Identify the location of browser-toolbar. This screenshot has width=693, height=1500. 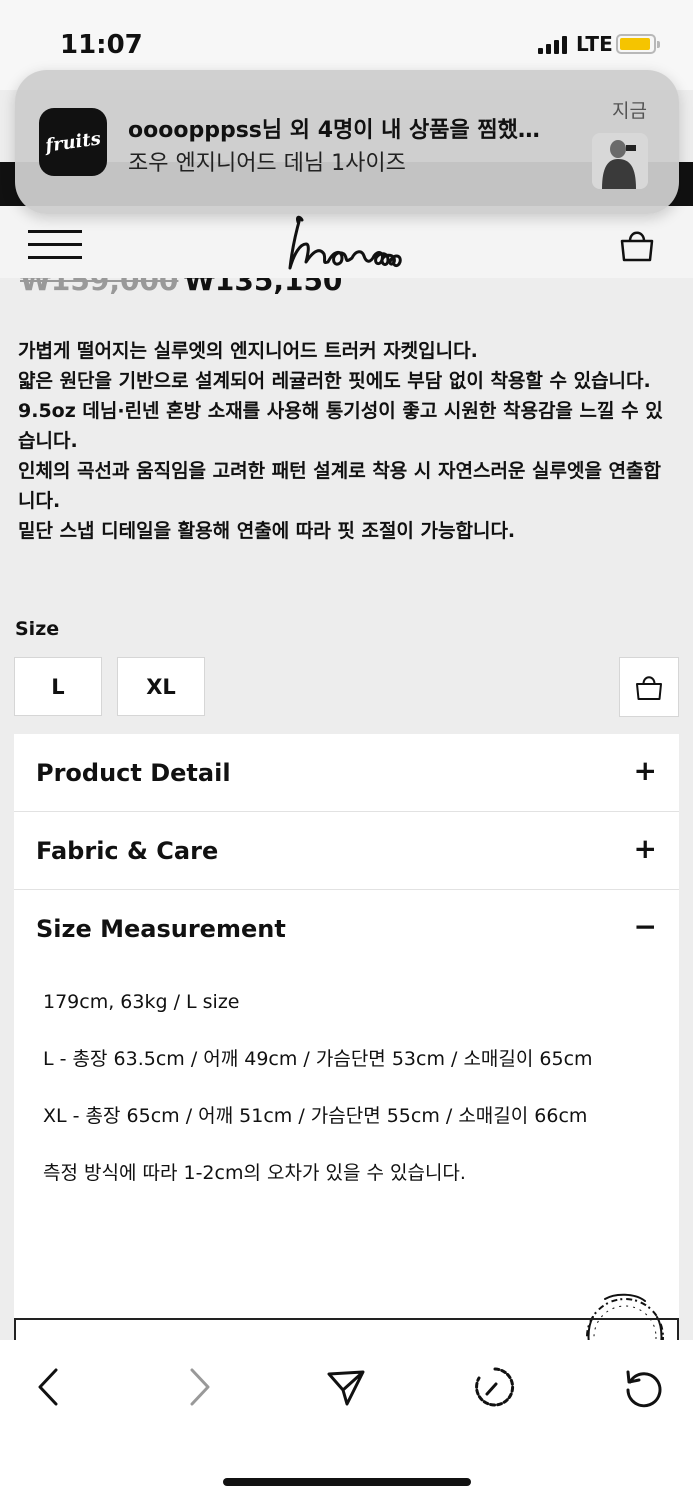
(346, 1420).